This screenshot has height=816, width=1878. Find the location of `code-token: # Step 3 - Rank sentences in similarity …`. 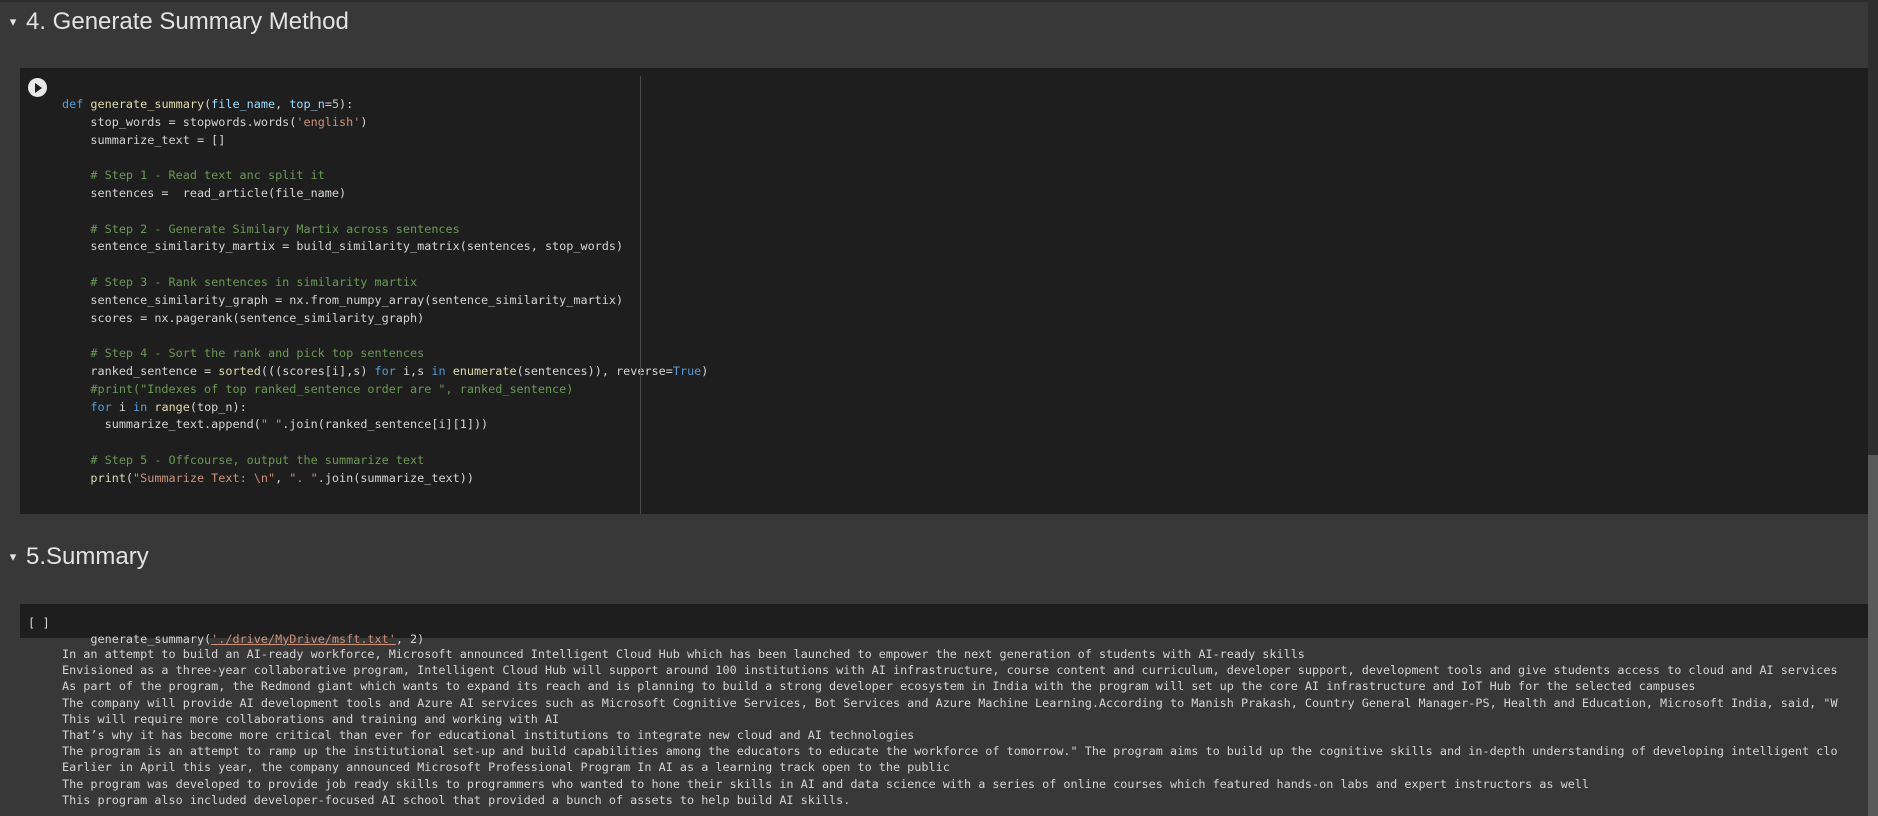

code-token: # Step 3 - Rank sentences in similarity … is located at coordinates (240, 281).